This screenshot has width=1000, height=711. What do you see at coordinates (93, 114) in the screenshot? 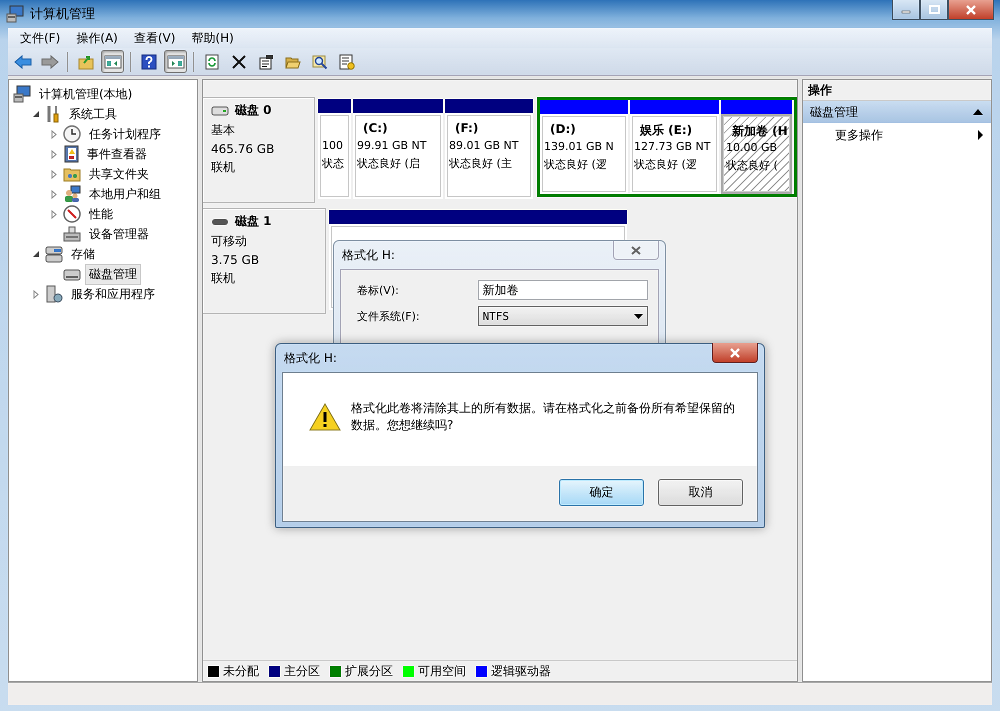
I see `tree-item: 系统工具` at bounding box center [93, 114].